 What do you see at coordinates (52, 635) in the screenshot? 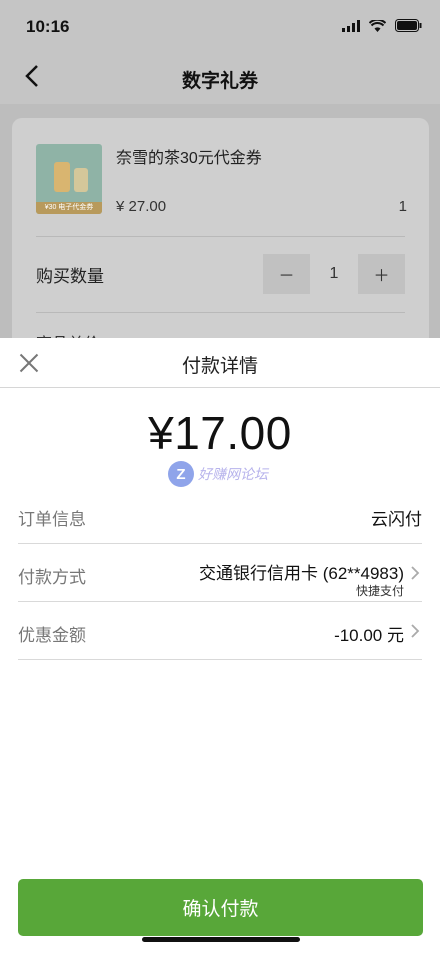
I see `row-label: 优惠金额` at bounding box center [52, 635].